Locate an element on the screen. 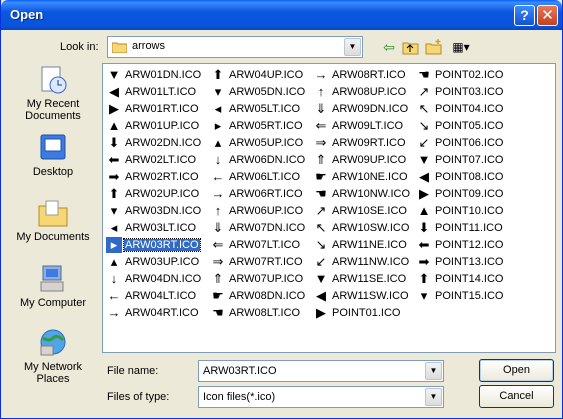  file-name: ARW05RT.ICO is located at coordinates (266, 126).